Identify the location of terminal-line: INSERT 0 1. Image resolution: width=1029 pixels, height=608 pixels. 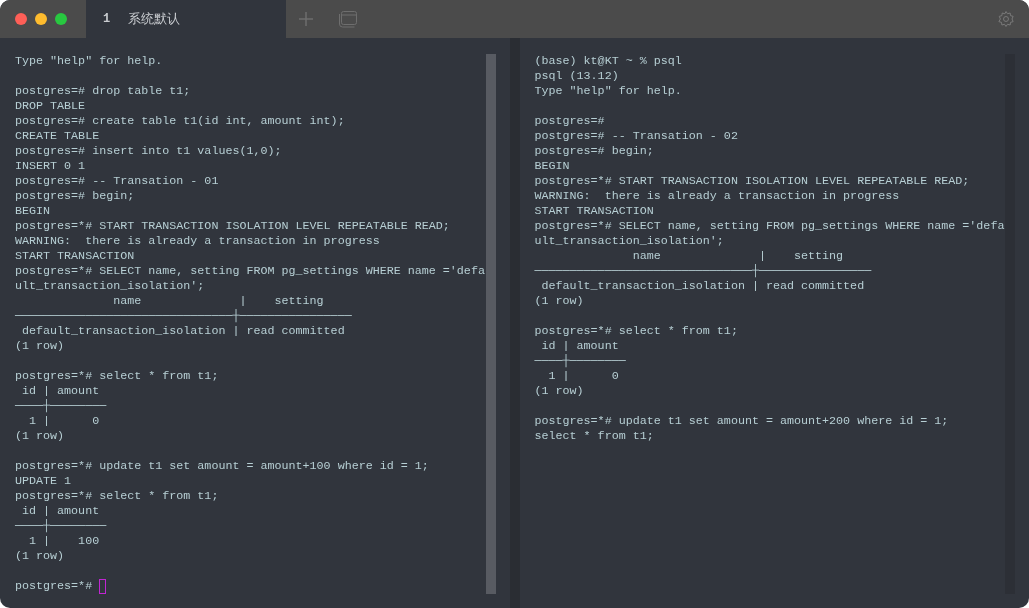
(50, 166).